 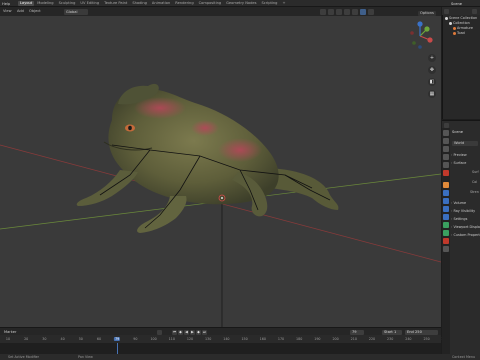 I want to click on properties-tabs, so click(x=446, y=241).